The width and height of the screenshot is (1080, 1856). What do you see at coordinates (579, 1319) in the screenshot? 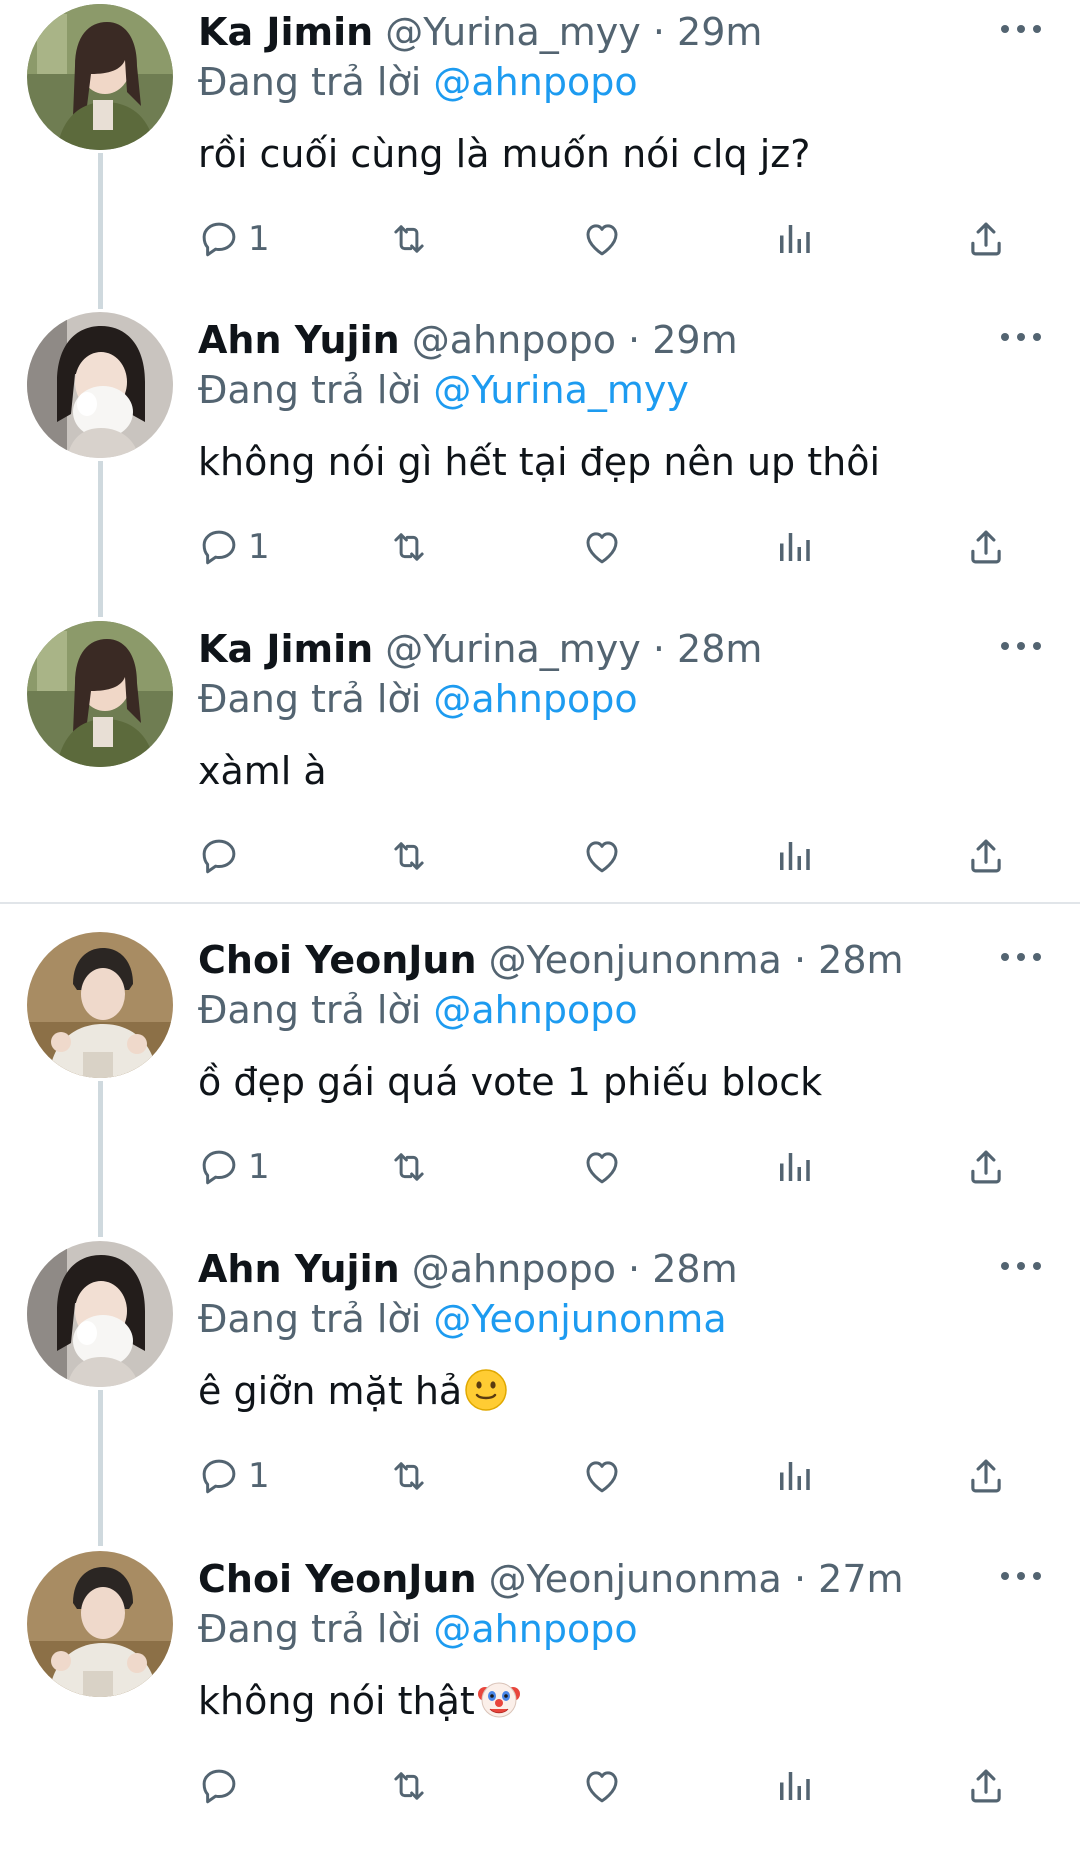
I see `mention-link: @Yeonjunonma` at bounding box center [579, 1319].